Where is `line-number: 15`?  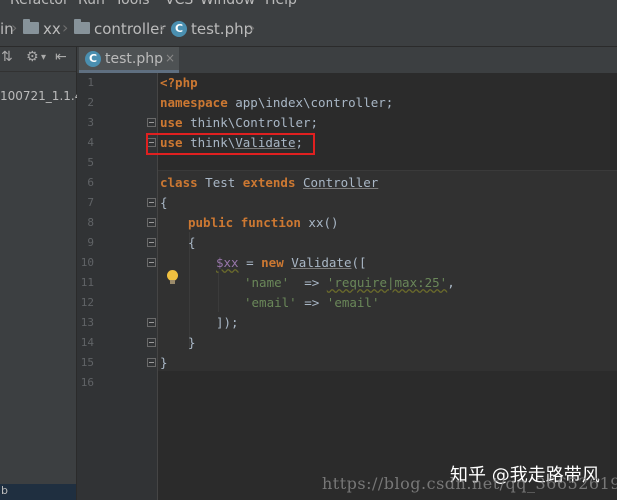 line-number: 15 is located at coordinates (87, 362).